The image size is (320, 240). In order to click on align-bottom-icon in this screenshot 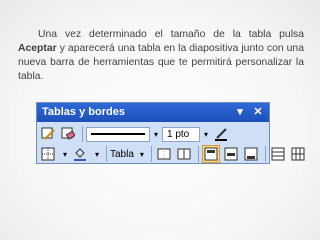, I will do `click(251, 154)`.